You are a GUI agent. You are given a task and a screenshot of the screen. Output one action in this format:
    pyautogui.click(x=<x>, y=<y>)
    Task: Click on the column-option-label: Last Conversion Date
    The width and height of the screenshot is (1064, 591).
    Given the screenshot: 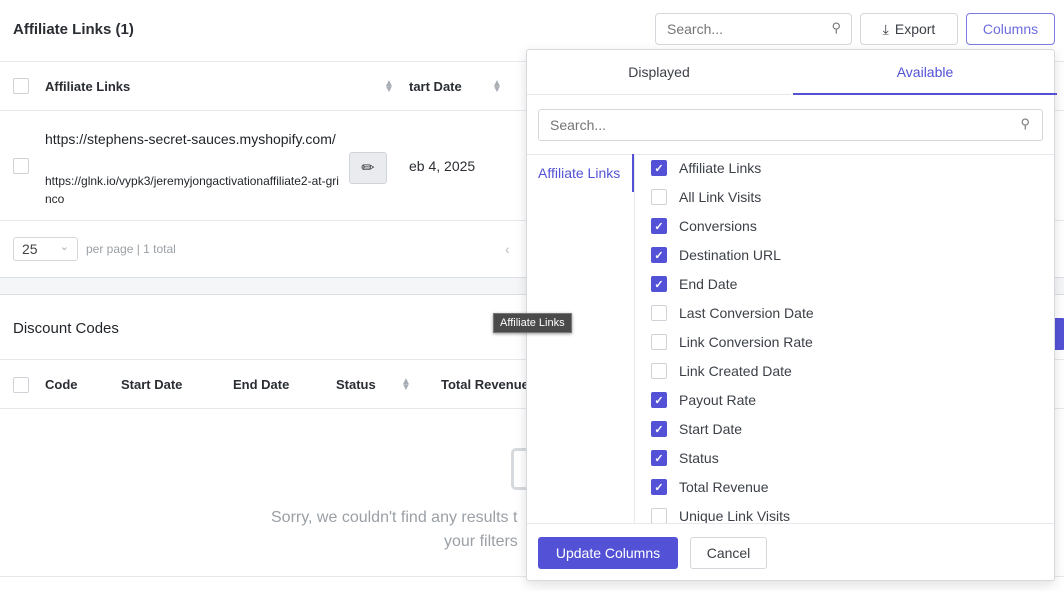 What is the action you would take?
    pyautogui.click(x=746, y=313)
    